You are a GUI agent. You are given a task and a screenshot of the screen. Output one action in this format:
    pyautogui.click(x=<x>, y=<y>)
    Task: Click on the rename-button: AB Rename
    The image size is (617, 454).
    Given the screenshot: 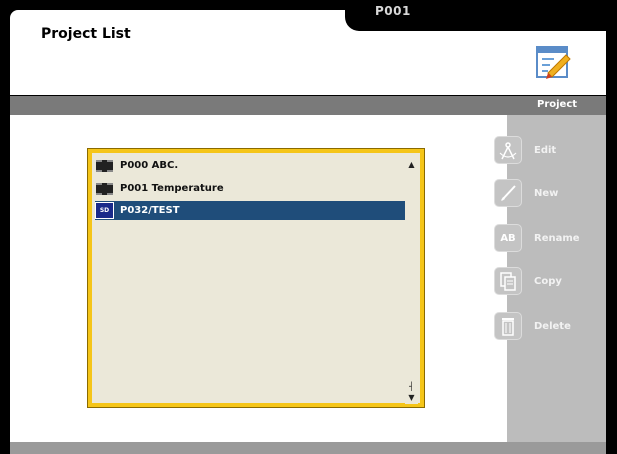 What is the action you would take?
    pyautogui.click(x=544, y=238)
    